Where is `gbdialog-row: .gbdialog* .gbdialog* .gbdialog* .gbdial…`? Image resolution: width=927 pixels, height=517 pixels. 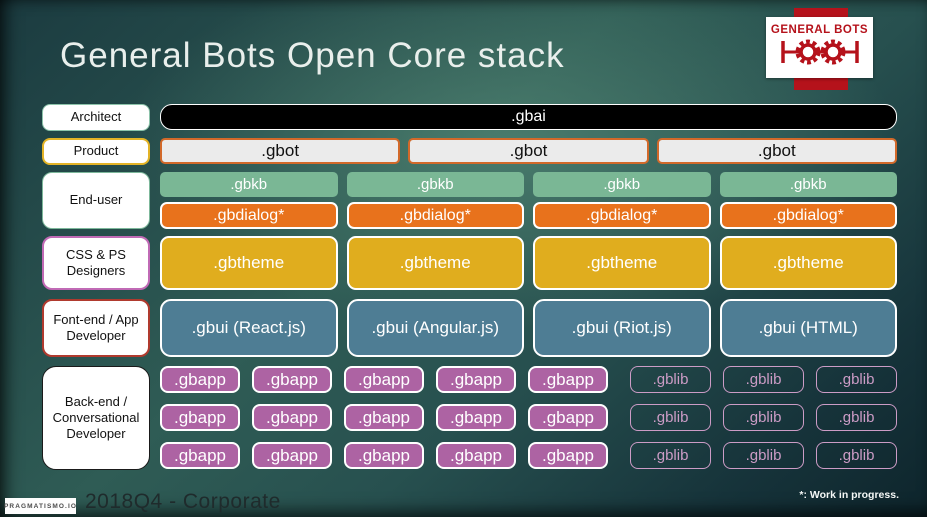
gbdialog-row: .gbdialog* .gbdialog* .gbdialog* .gbdial… is located at coordinates (528, 215).